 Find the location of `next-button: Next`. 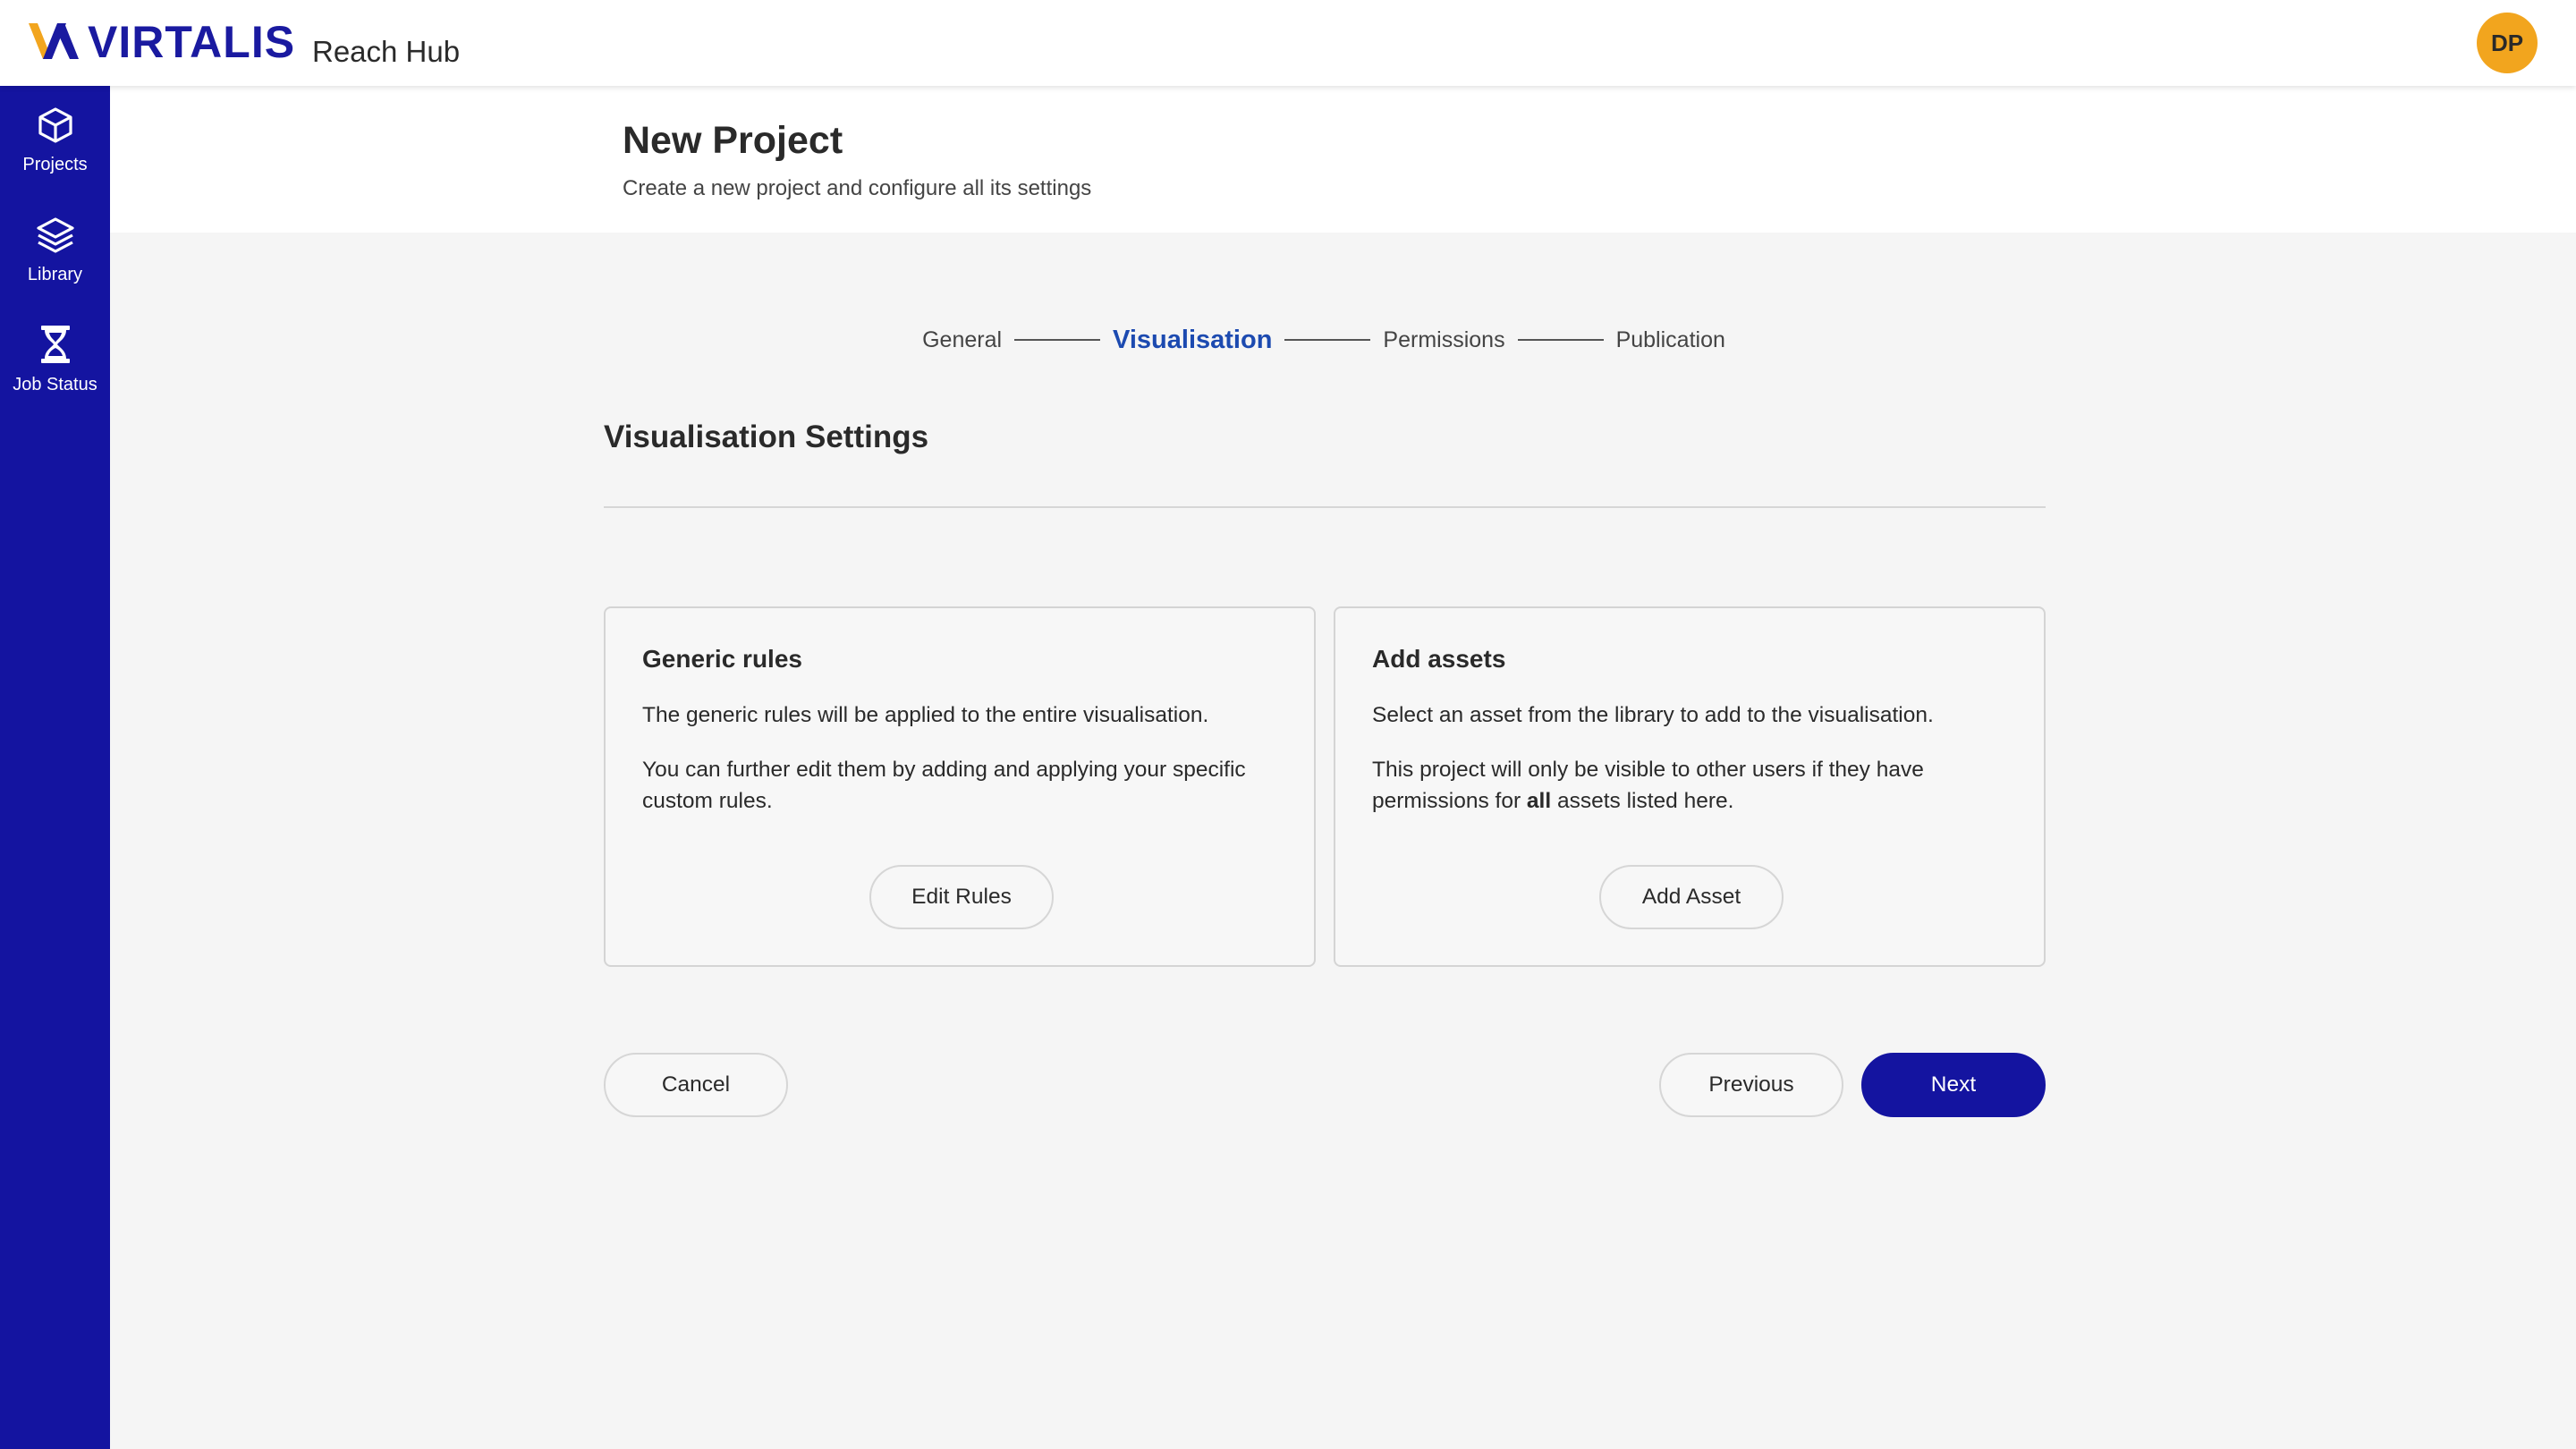

next-button: Next is located at coordinates (1953, 1085).